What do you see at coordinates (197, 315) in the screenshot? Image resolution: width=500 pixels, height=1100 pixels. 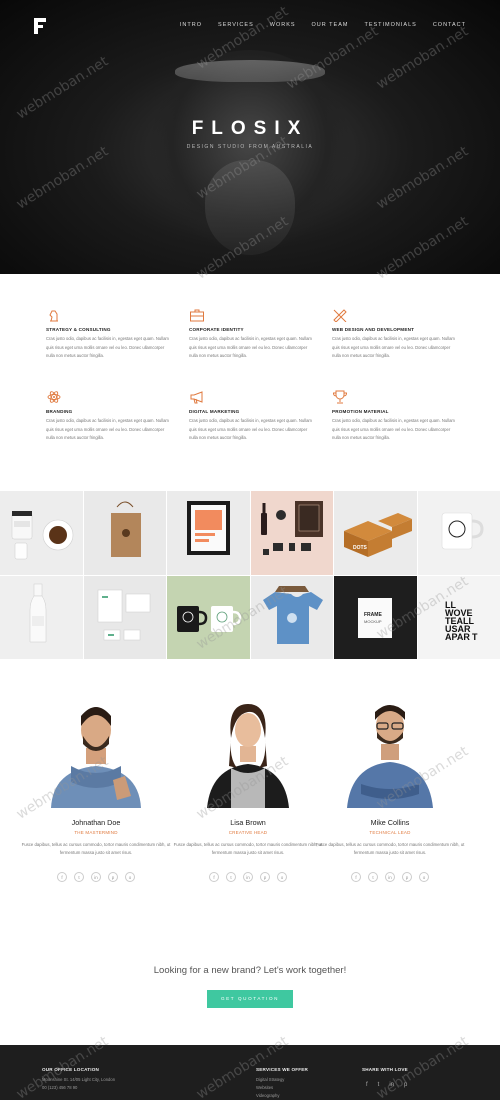 I see `briefcase-icon` at bounding box center [197, 315].